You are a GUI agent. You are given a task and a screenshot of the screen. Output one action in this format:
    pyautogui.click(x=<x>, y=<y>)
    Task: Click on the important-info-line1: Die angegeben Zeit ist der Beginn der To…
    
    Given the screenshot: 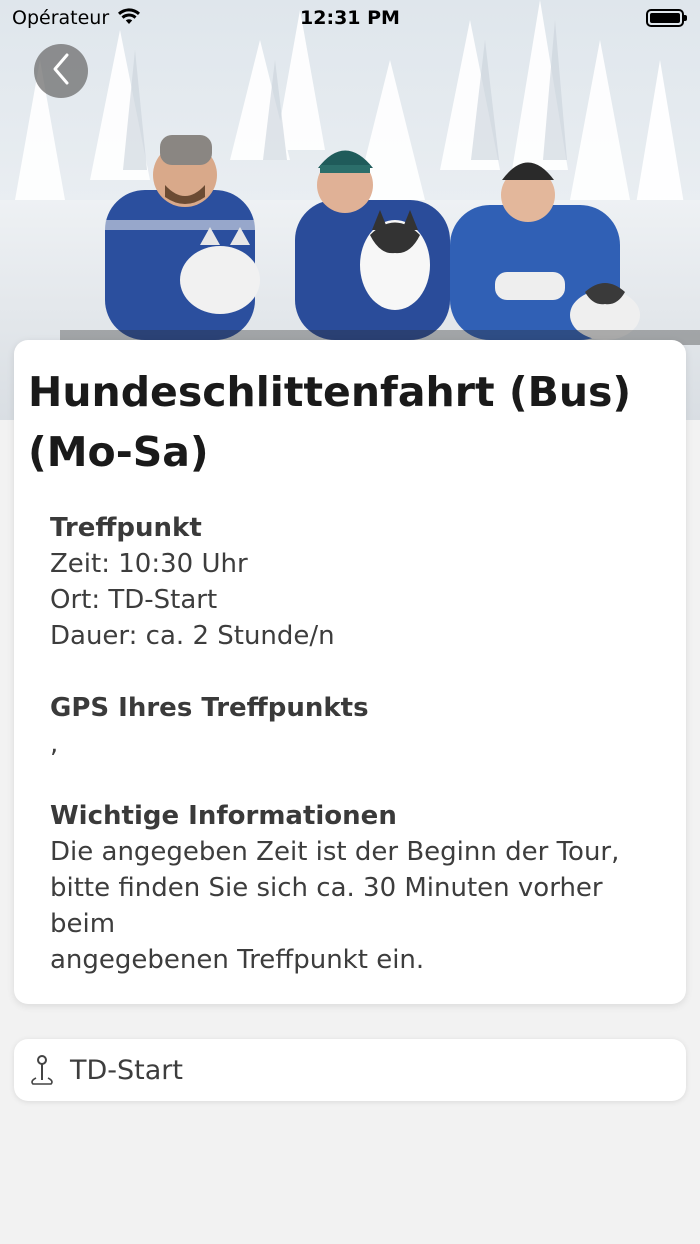 What is the action you would take?
    pyautogui.click(x=335, y=852)
    